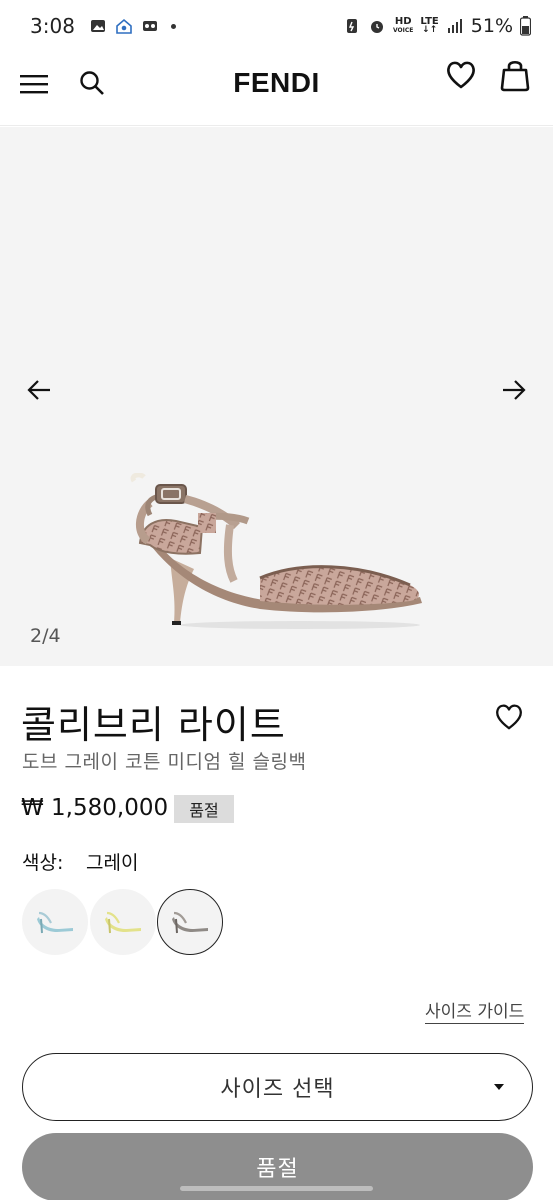  I want to click on battery-saver-icon, so click(352, 26).